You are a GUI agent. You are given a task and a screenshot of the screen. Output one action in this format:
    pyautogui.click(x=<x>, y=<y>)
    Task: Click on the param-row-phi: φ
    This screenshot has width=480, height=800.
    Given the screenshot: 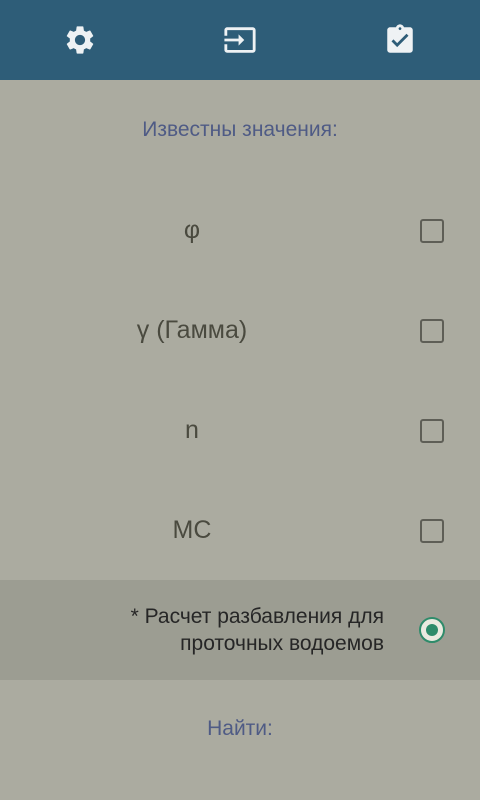 What is the action you would take?
    pyautogui.click(x=240, y=230)
    